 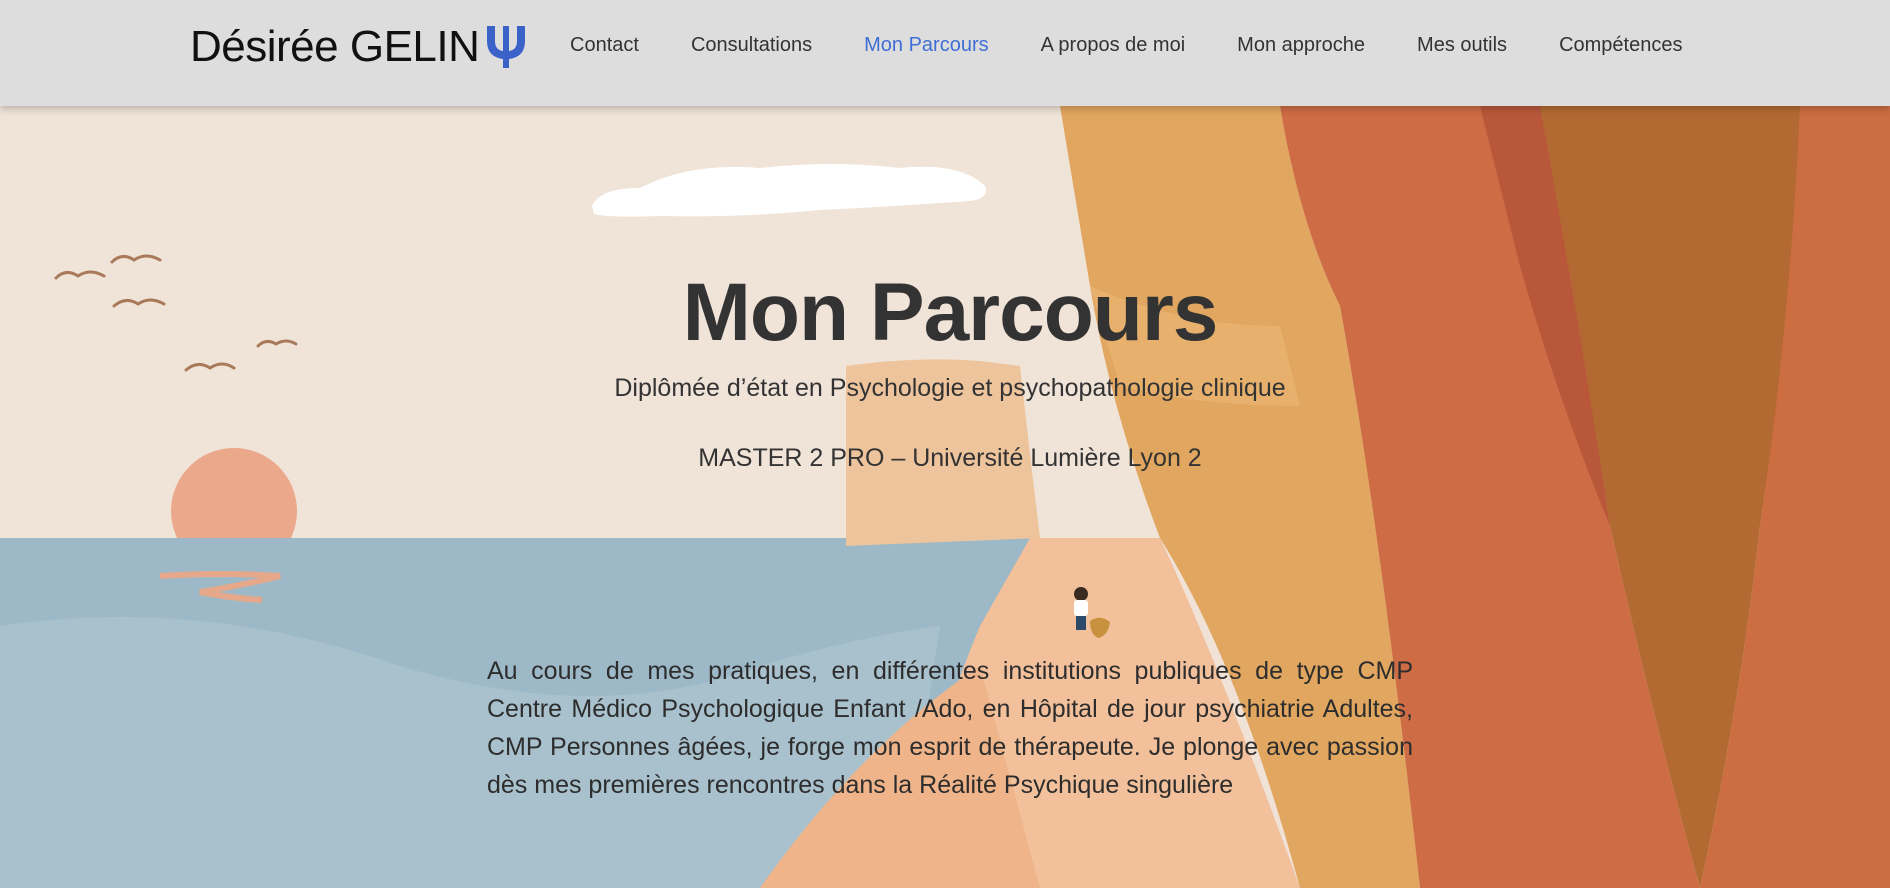 I want to click on nav-competences: Compétences, so click(x=1620, y=45).